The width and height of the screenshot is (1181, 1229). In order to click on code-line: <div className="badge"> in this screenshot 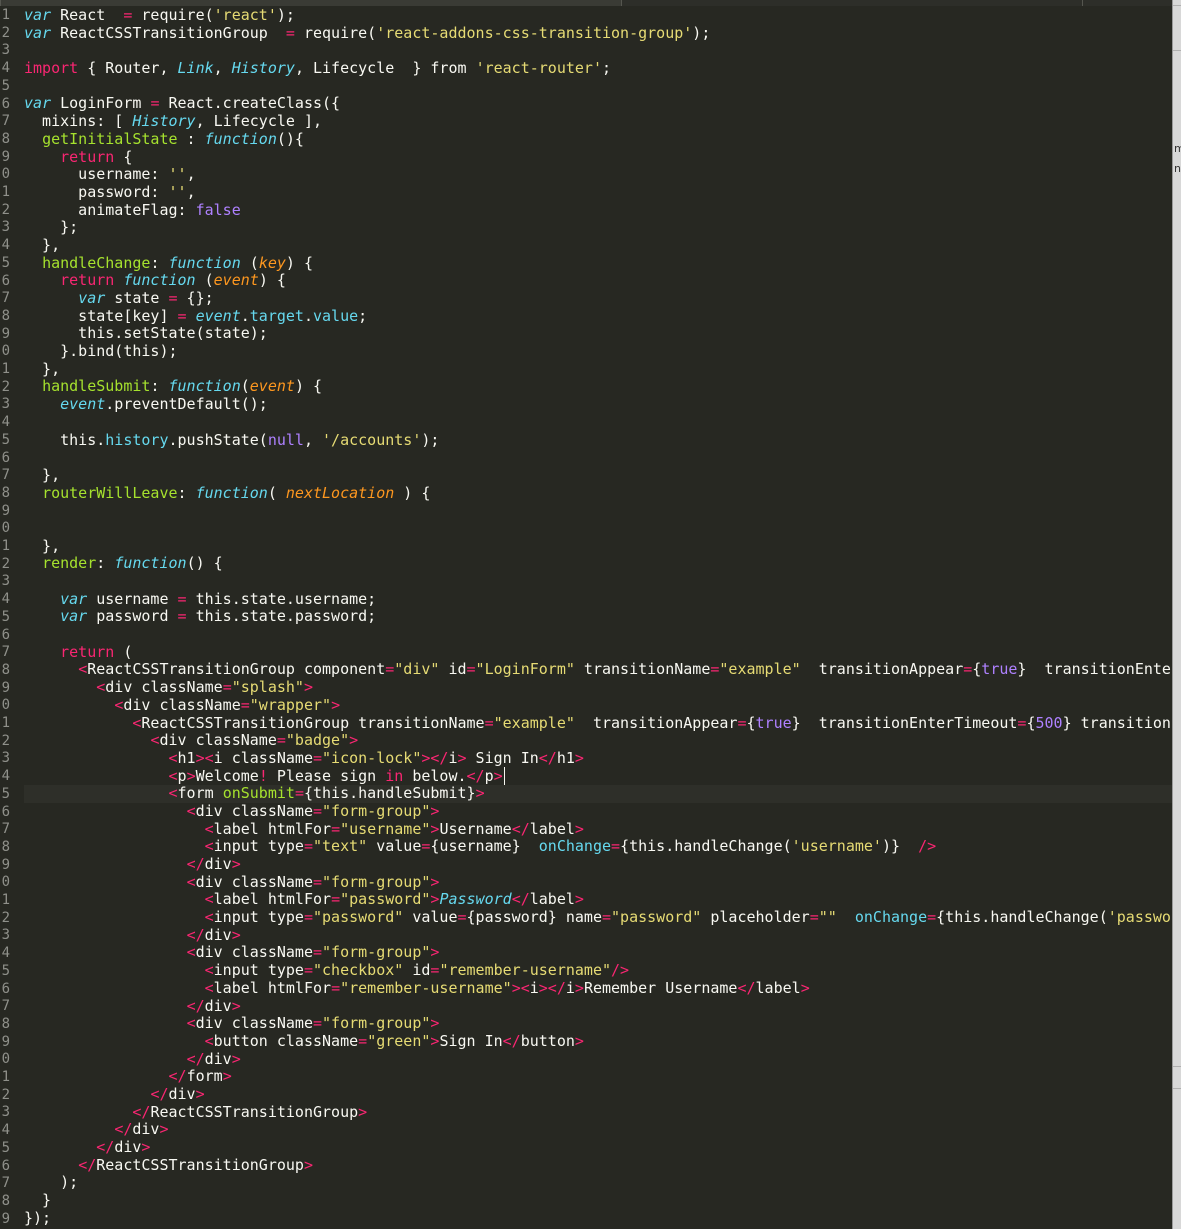, I will do `click(598, 740)`.